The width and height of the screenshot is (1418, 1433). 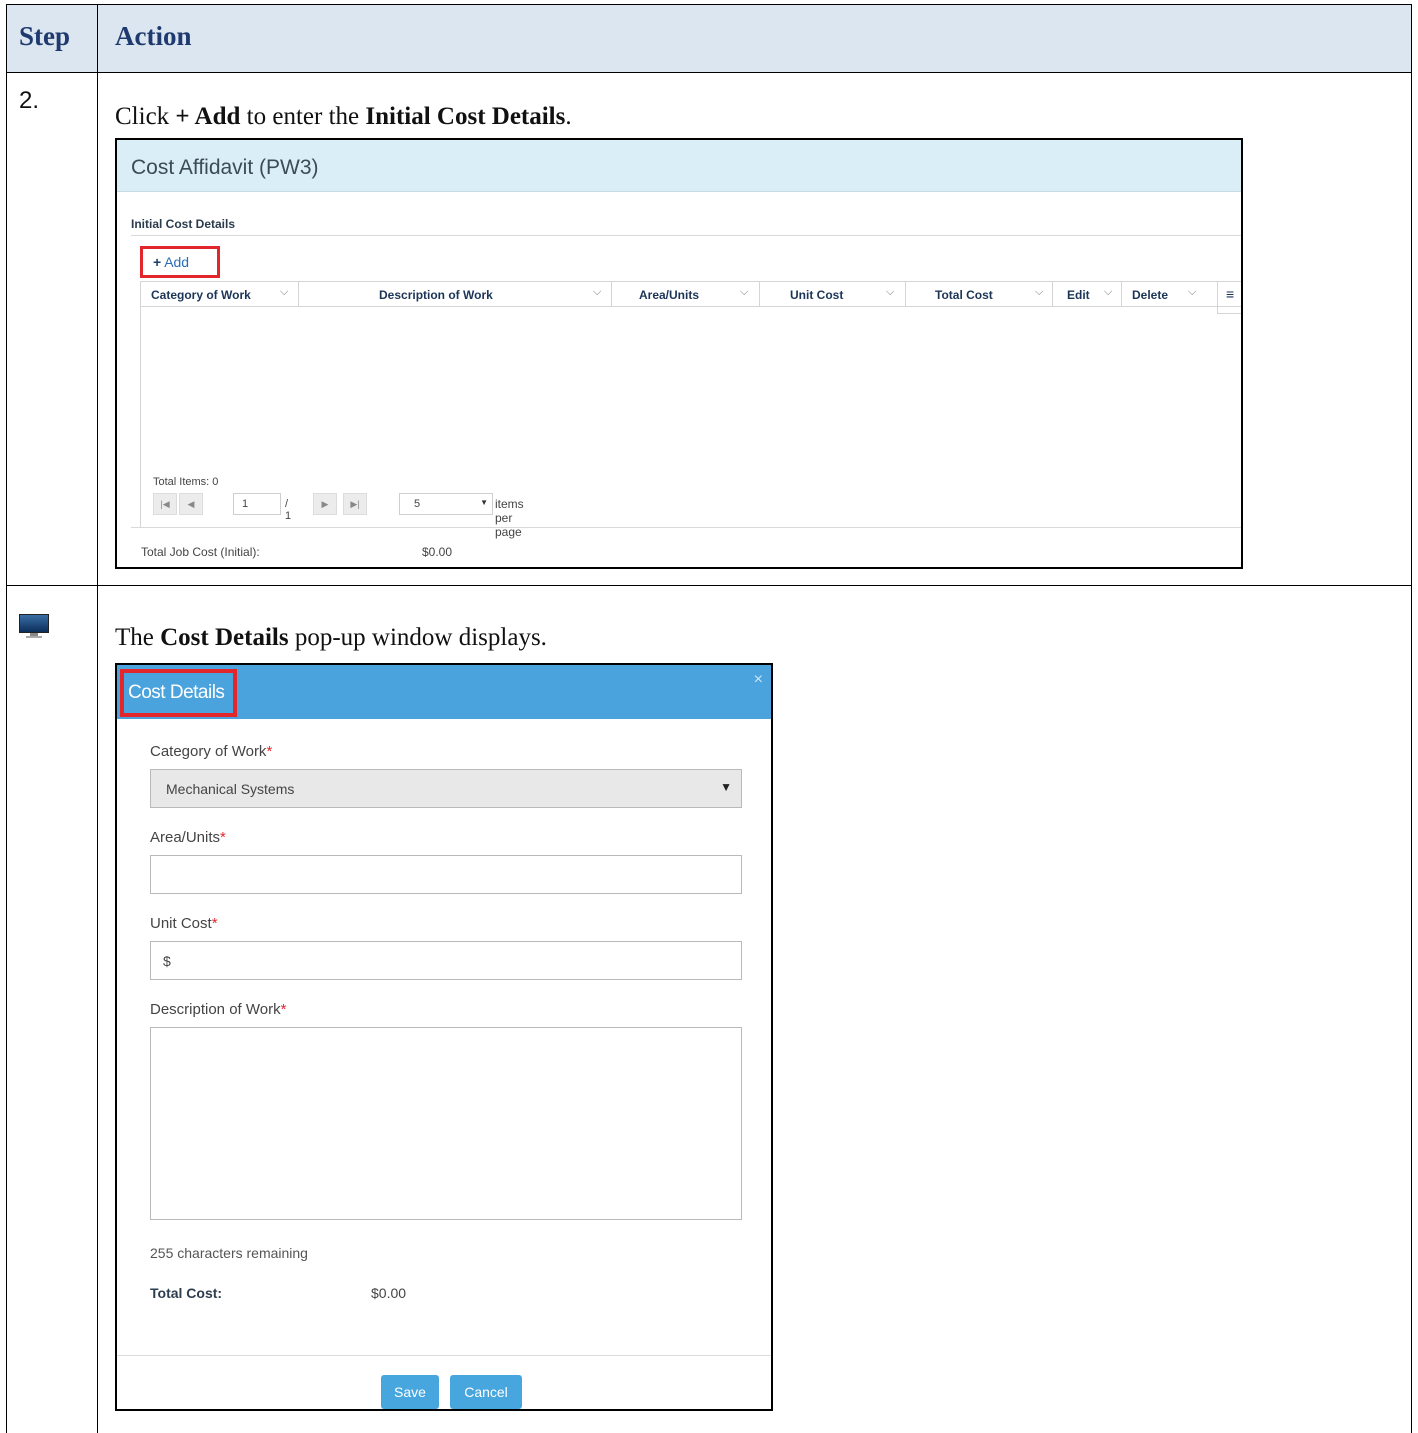 I want to click on close-icon: ×, so click(x=758, y=680).